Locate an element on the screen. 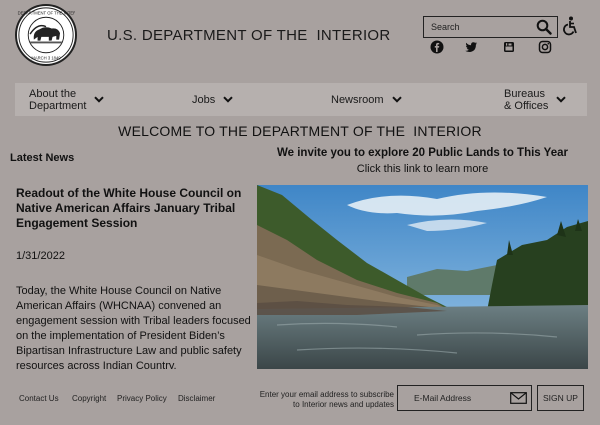  nav-label: Jobs is located at coordinates (204, 99).